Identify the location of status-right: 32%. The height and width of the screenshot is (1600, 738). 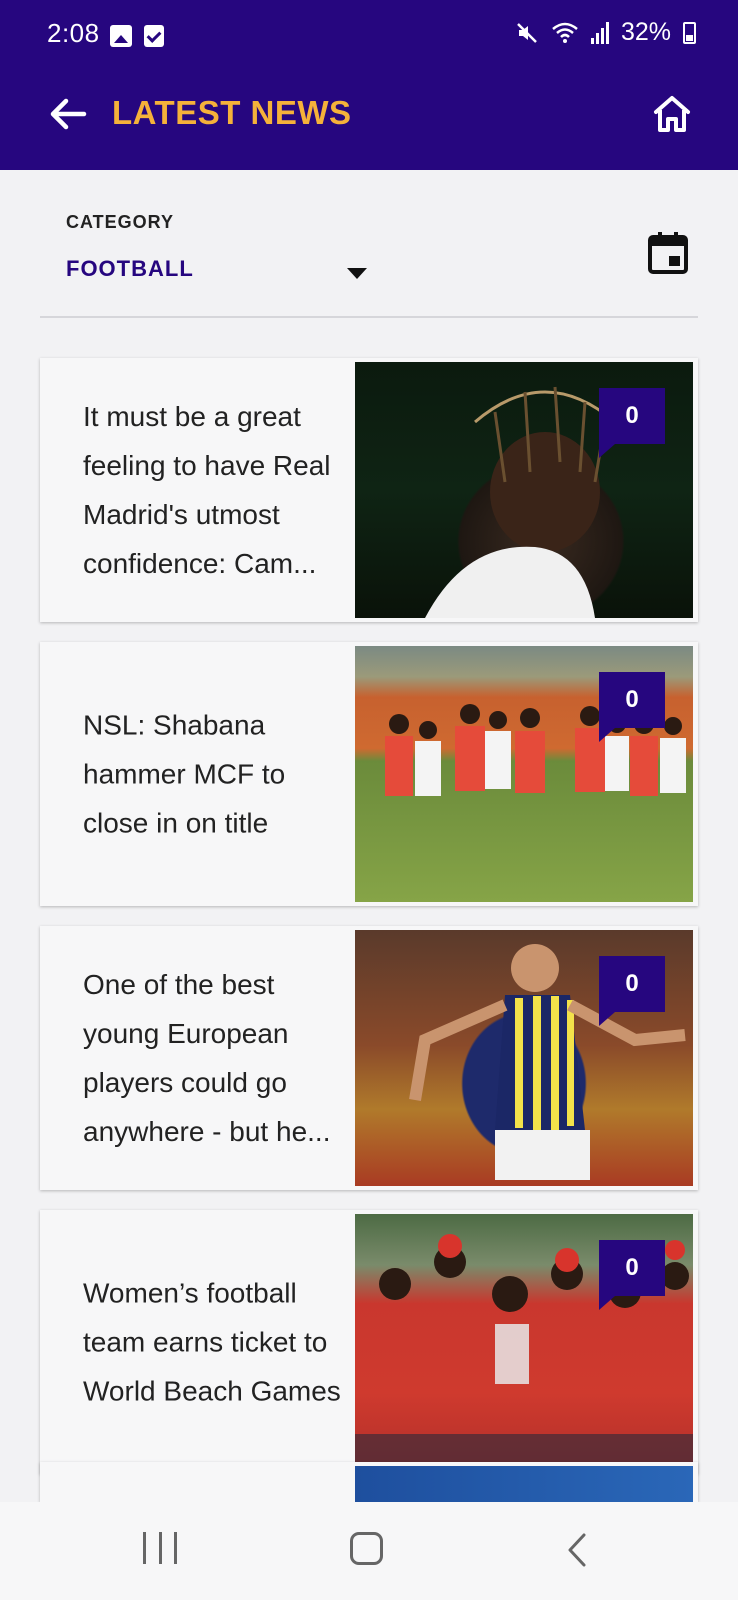
(605, 32).